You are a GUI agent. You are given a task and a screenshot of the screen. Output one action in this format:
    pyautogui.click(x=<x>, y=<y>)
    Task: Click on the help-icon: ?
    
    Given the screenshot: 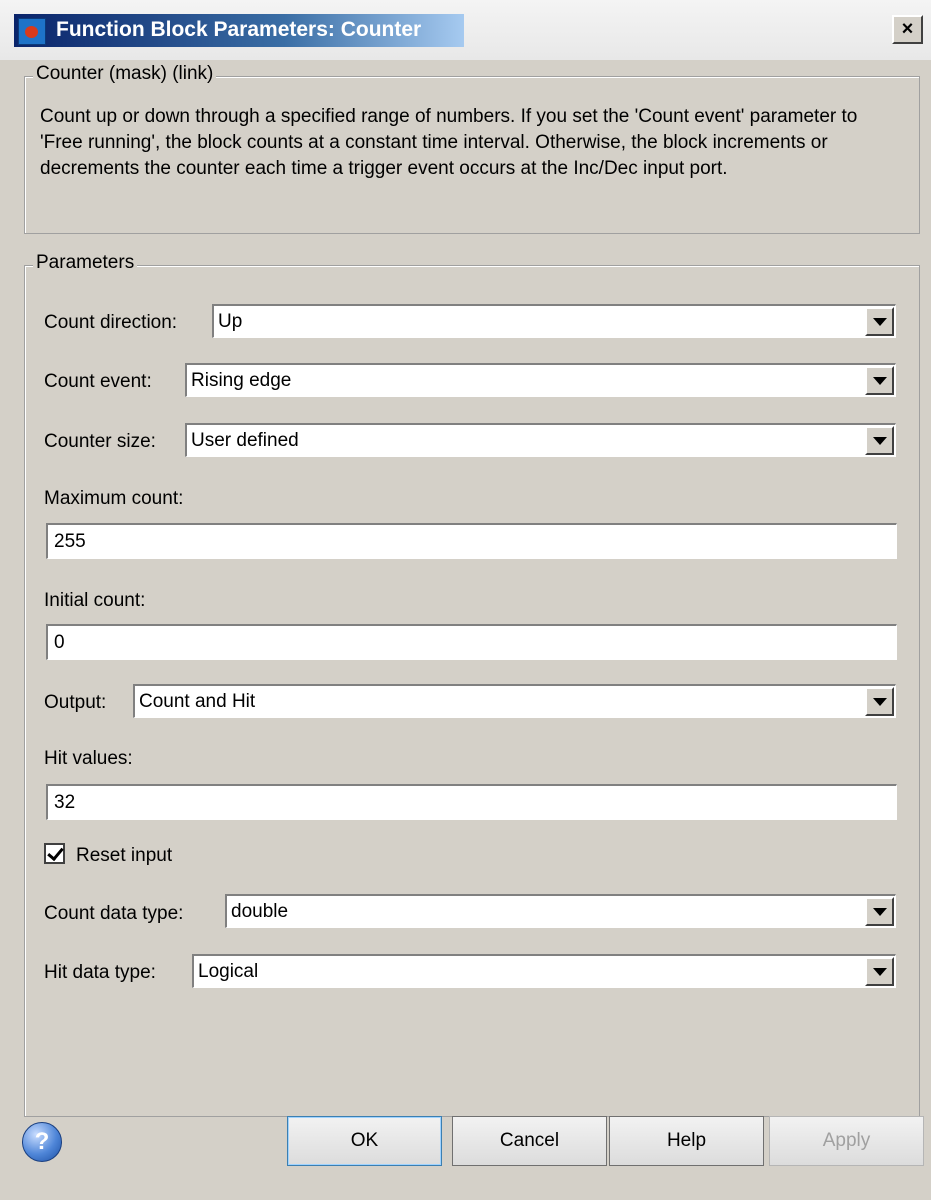 What is the action you would take?
    pyautogui.click(x=42, y=1142)
    